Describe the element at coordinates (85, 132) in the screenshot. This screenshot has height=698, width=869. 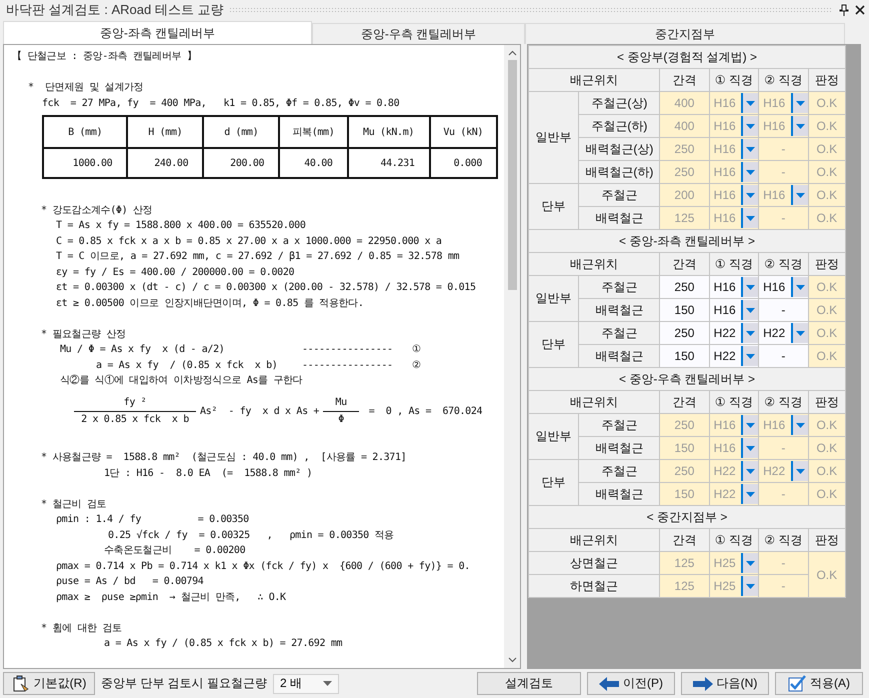
I see `table-header: B (mm)` at that location.